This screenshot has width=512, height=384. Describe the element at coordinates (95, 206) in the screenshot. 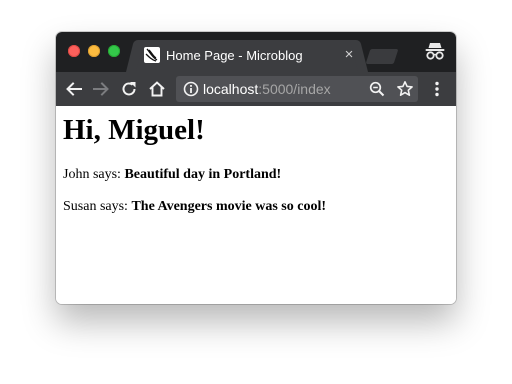

I see `post-author: Susan says:` at that location.